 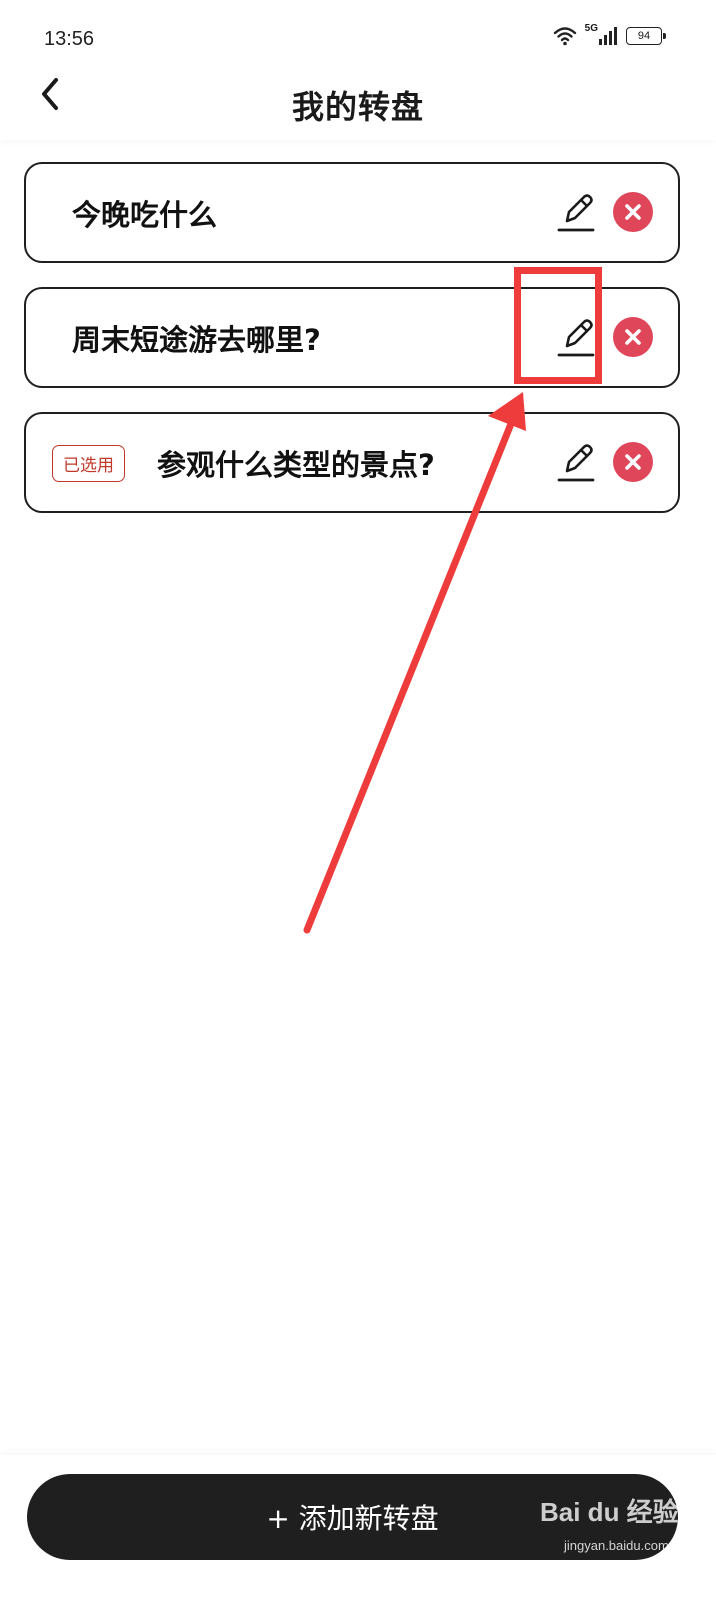 I want to click on watermark-logo: Bai du 经验 jingyan.baidu.com, so click(x=610, y=1528).